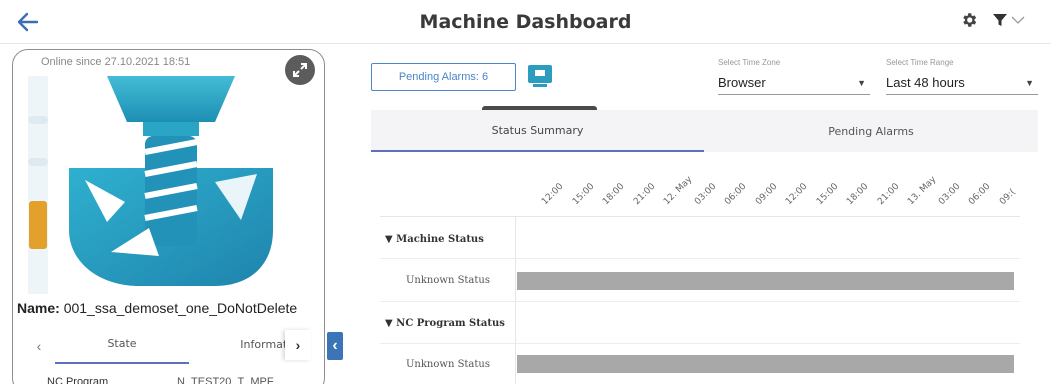 This screenshot has width=1051, height=384. Describe the element at coordinates (871, 131) in the screenshot. I see `tab-pending-alarms: Pending Alarms` at that location.